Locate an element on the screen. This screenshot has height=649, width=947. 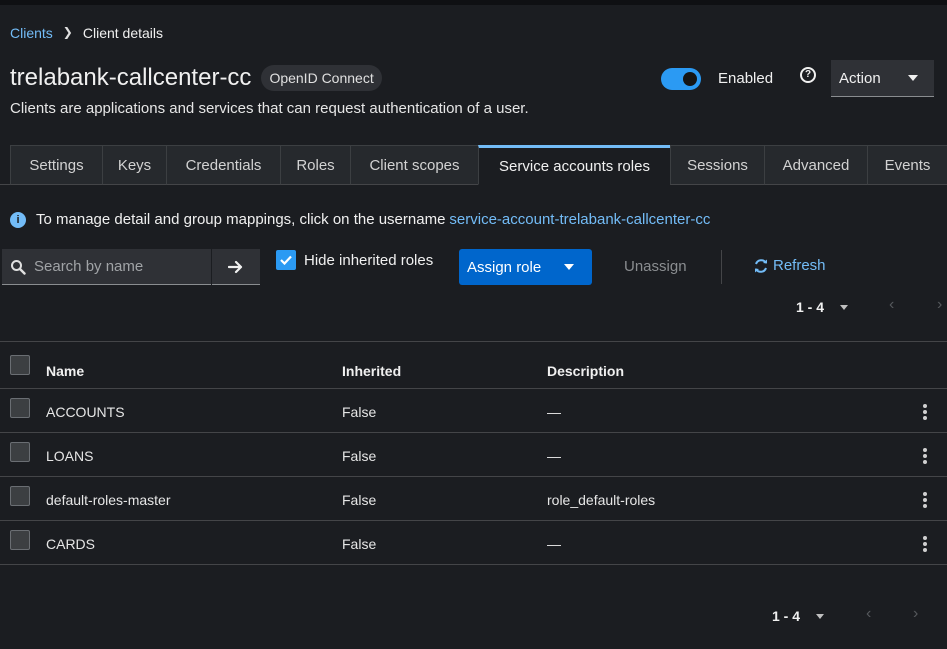
toggle-knob is located at coordinates (690, 79).